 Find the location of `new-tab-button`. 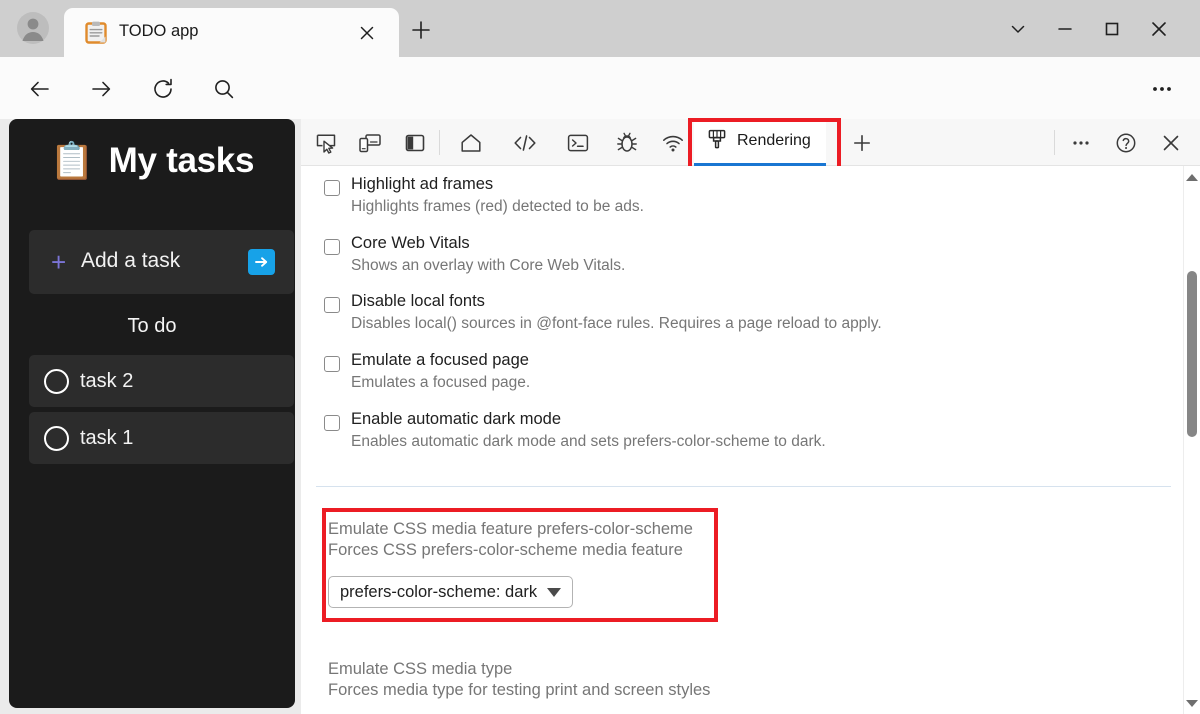

new-tab-button is located at coordinates (421, 30).